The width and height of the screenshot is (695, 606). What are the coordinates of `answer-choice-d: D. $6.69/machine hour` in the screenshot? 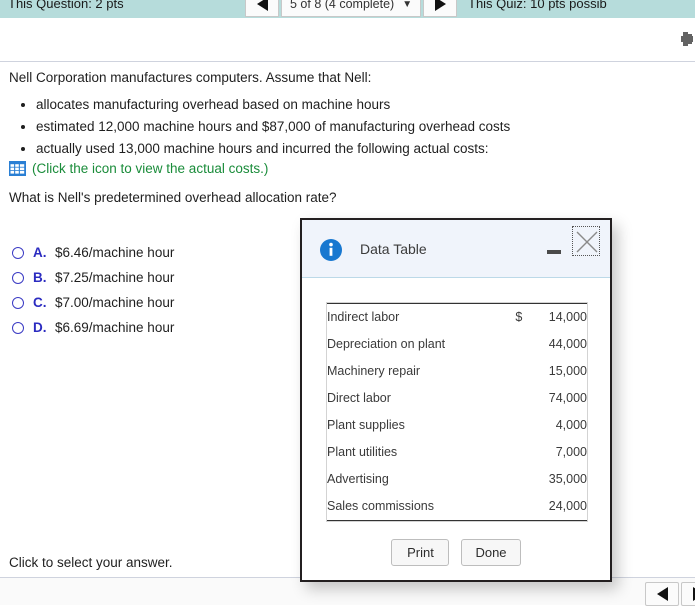 It's located at (93, 327).